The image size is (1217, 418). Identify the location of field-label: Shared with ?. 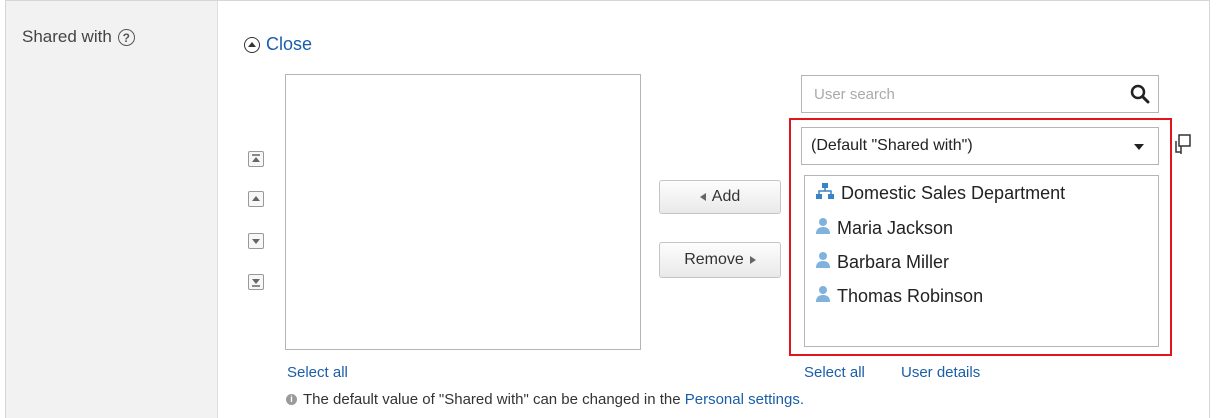
(78, 37).